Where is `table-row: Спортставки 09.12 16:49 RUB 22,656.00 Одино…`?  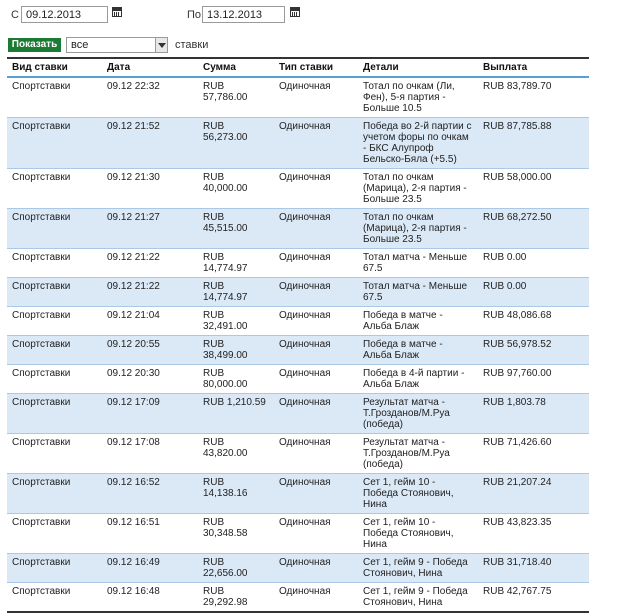 table-row: Спортставки 09.12 16:49 RUB 22,656.00 Одино… is located at coordinates (298, 568).